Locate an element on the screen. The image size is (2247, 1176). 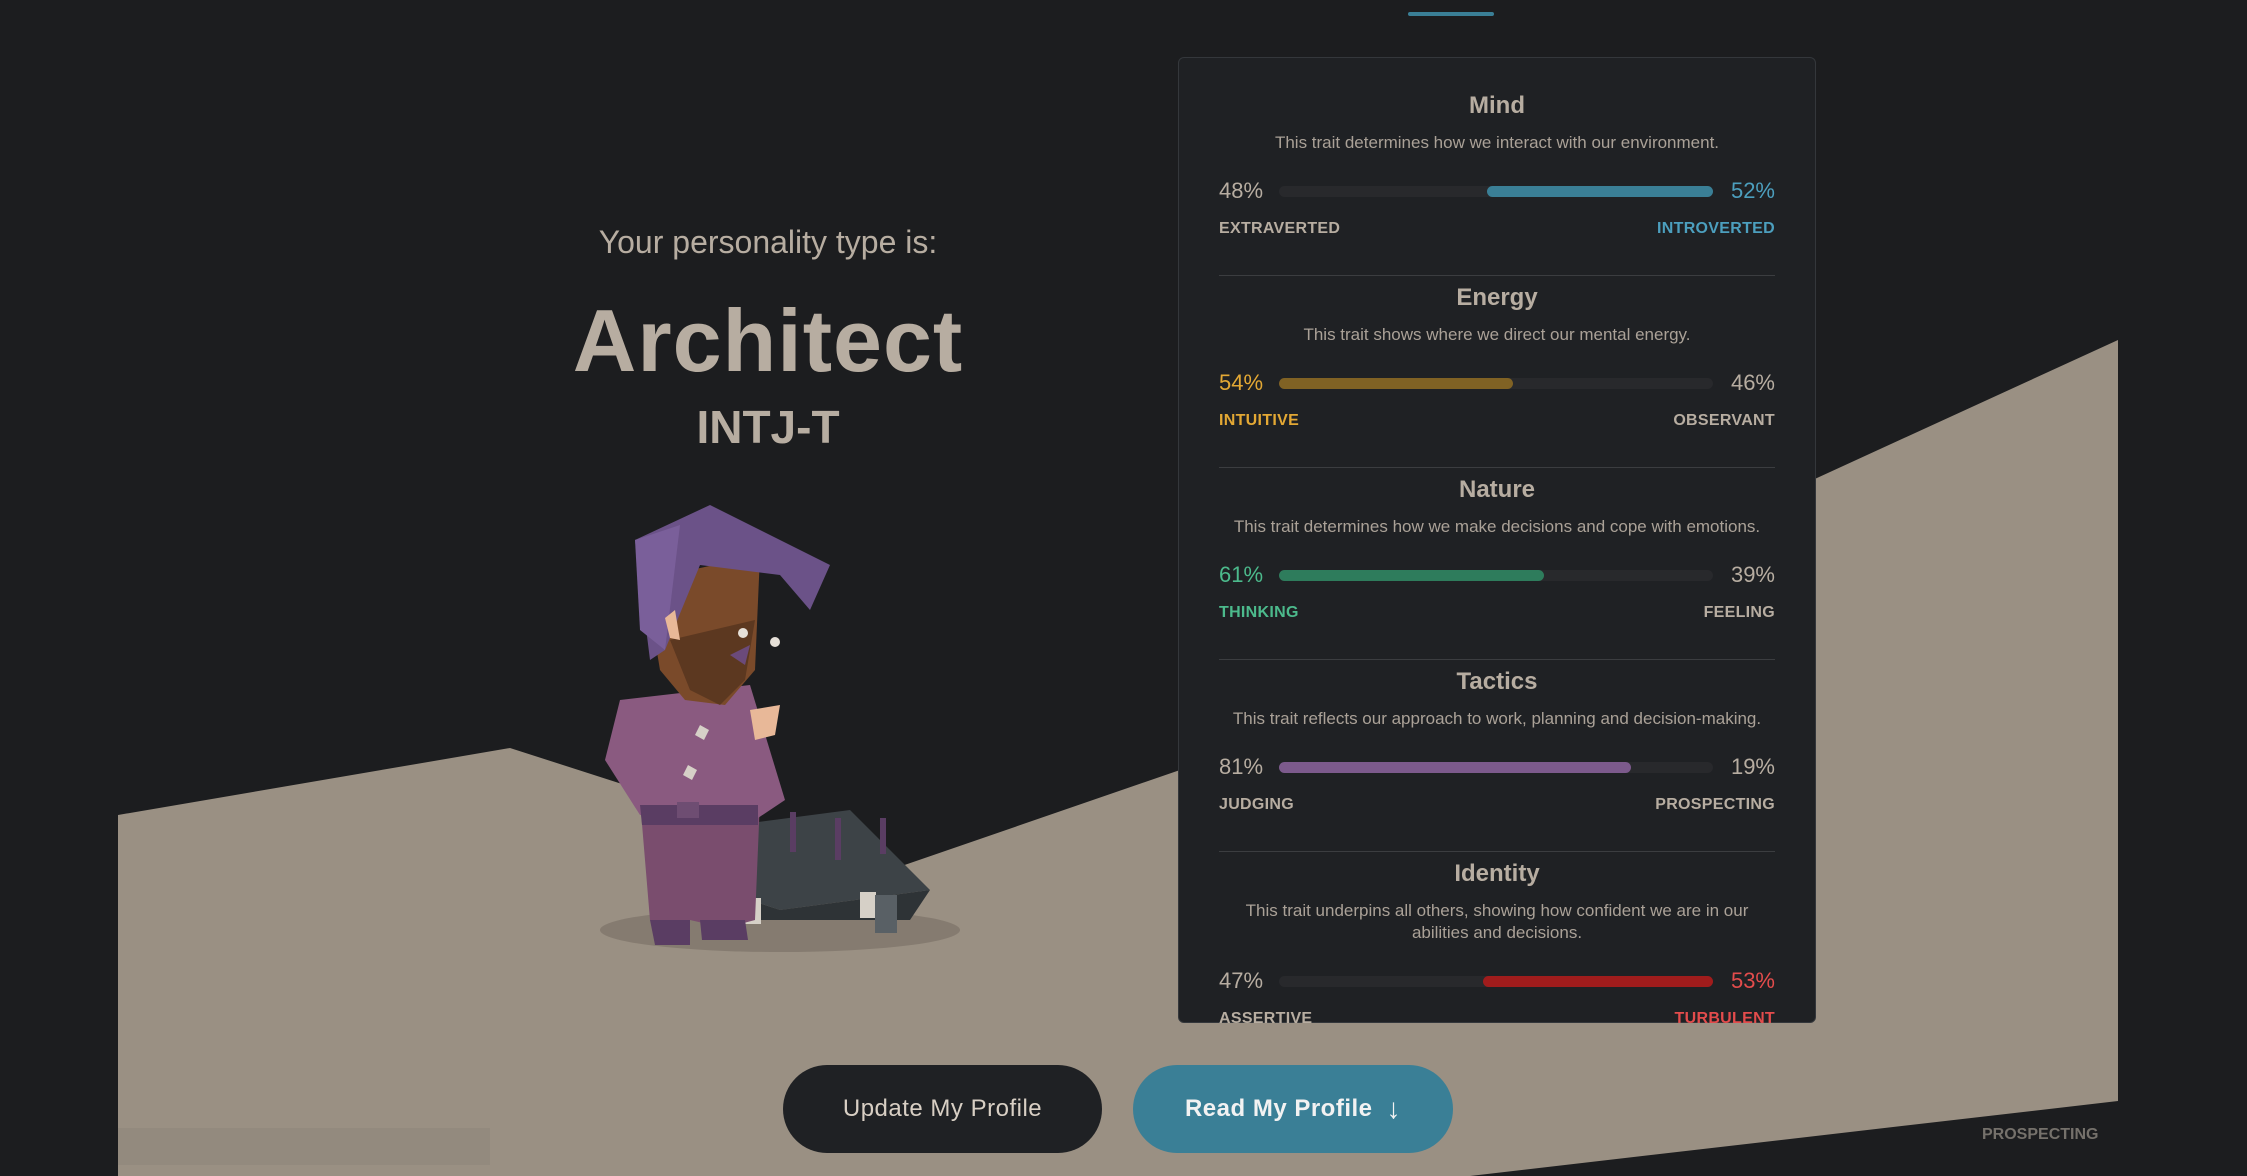
trait-right-label: INTROVERTED is located at coordinates (1716, 228).